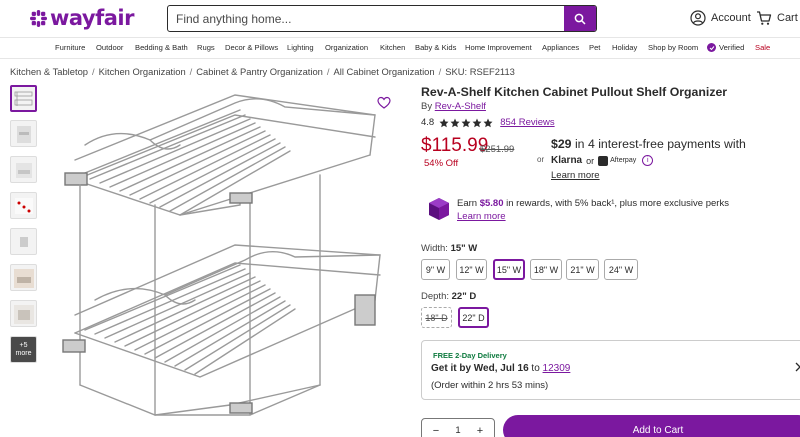 The width and height of the screenshot is (800, 437). I want to click on nav-item-kitchen: Kitchen, so click(392, 47).